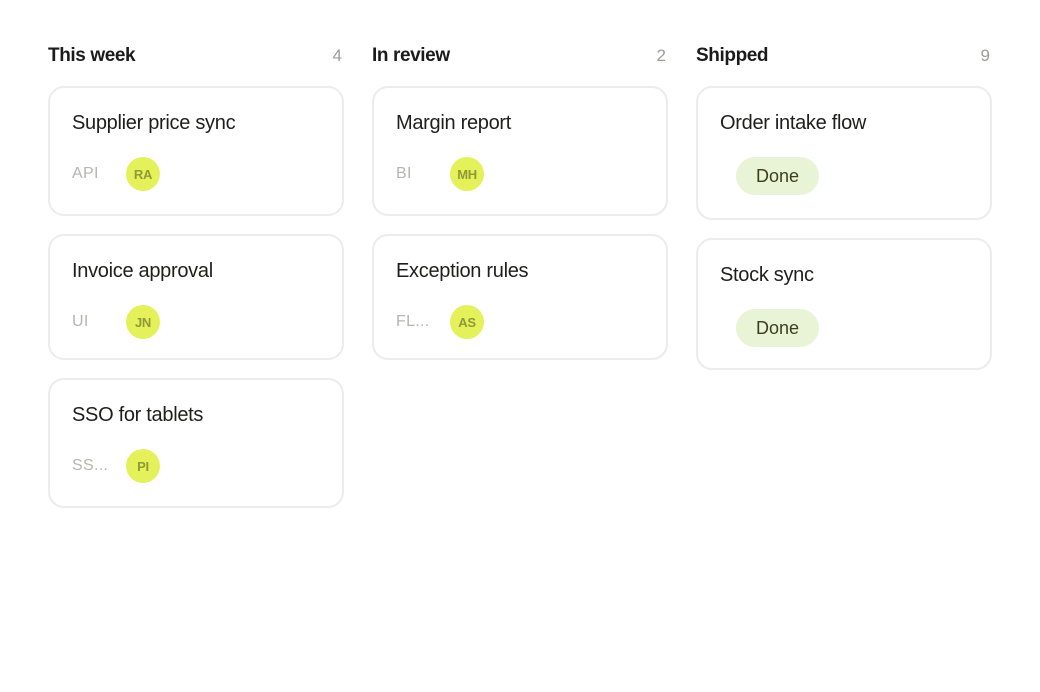  I want to click on task-card: Margin report BI MH, so click(520, 151).